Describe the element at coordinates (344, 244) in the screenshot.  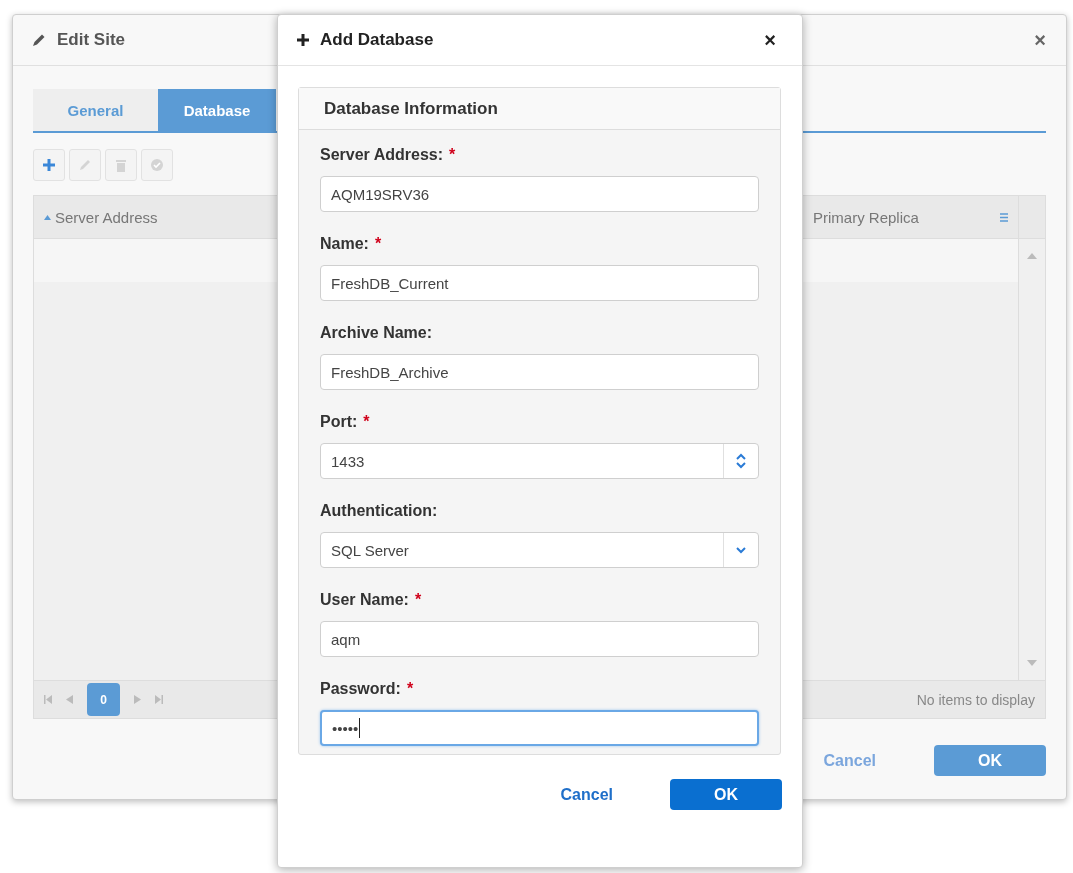
I see `field-label: Name:` at that location.